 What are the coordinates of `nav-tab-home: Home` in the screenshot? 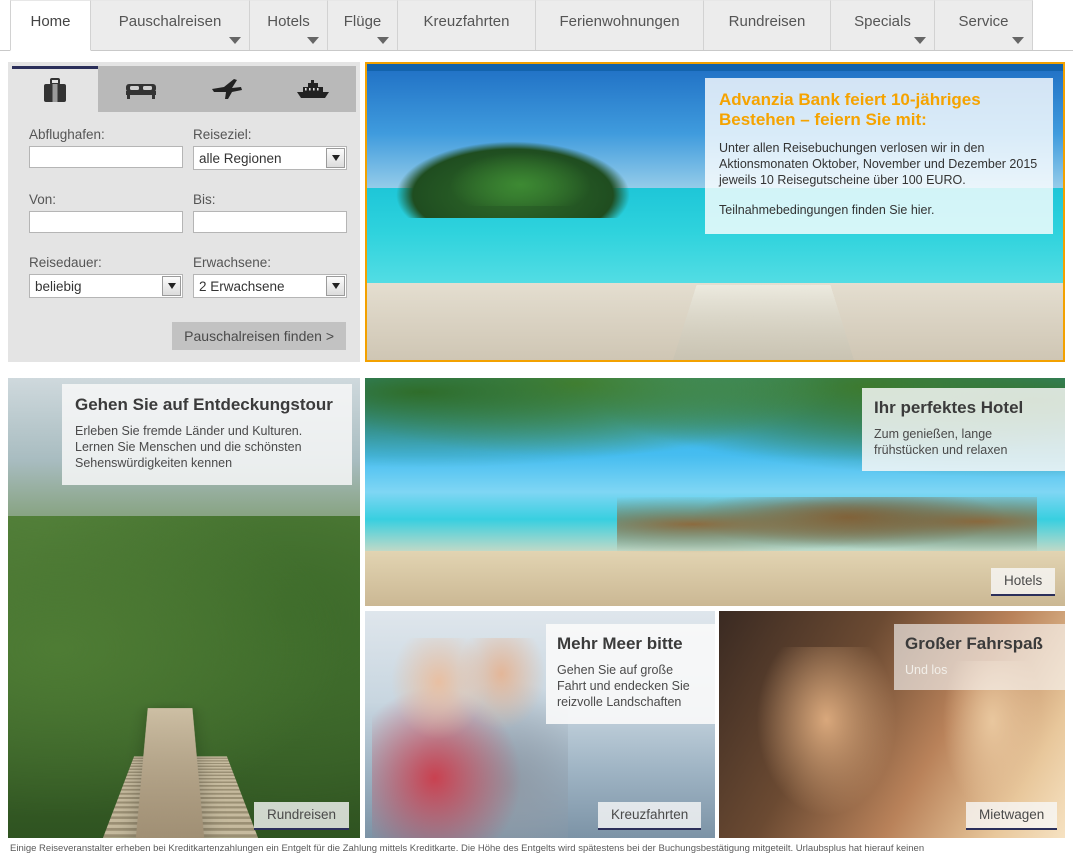 It's located at (50, 25).